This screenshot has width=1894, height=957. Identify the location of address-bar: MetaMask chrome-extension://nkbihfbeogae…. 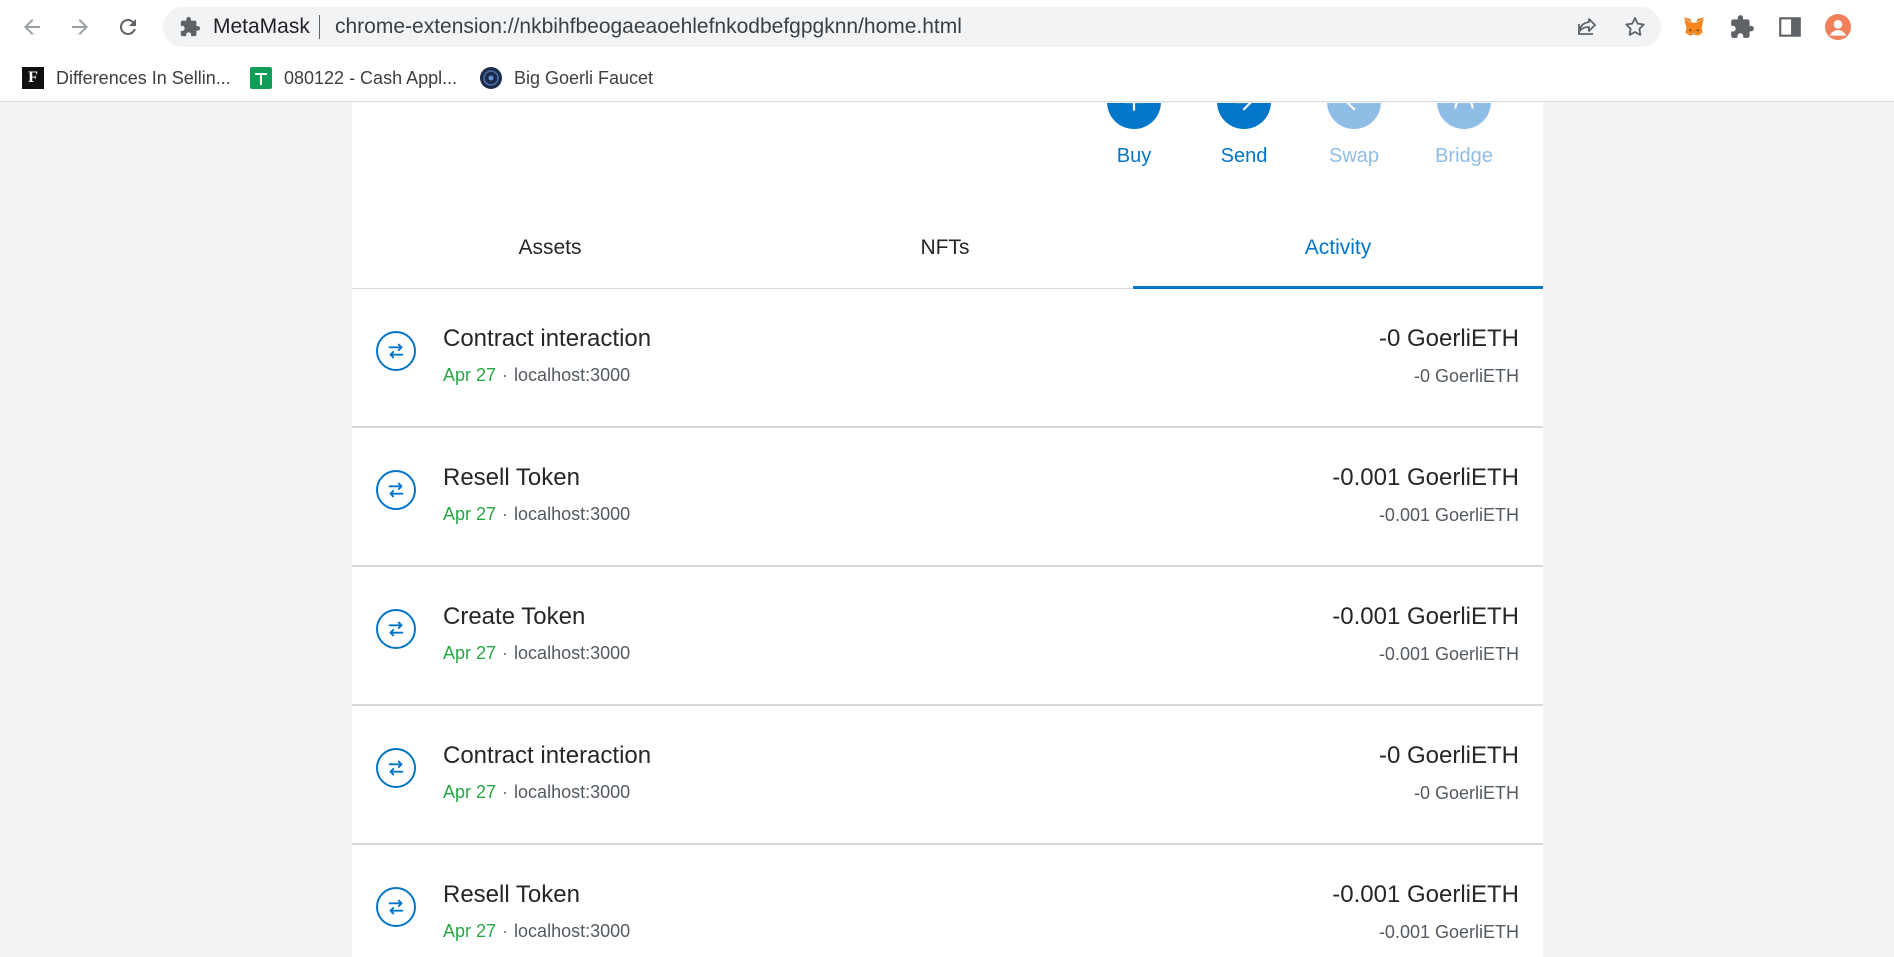
(912, 27).